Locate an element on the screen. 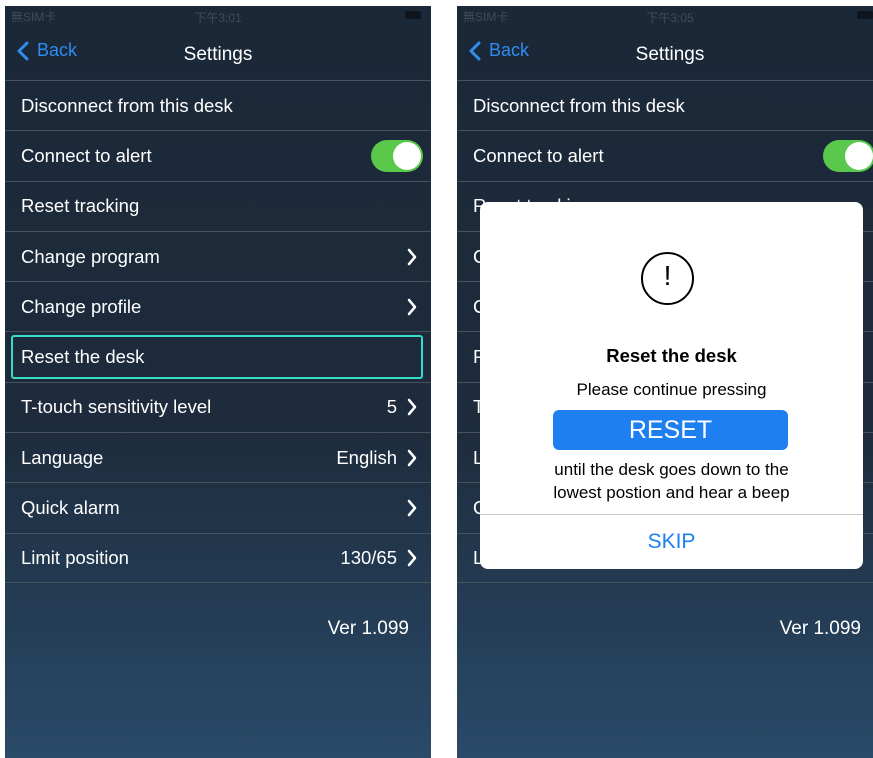 The width and height of the screenshot is (873, 758). row-label: Change program is located at coordinates (90, 256).